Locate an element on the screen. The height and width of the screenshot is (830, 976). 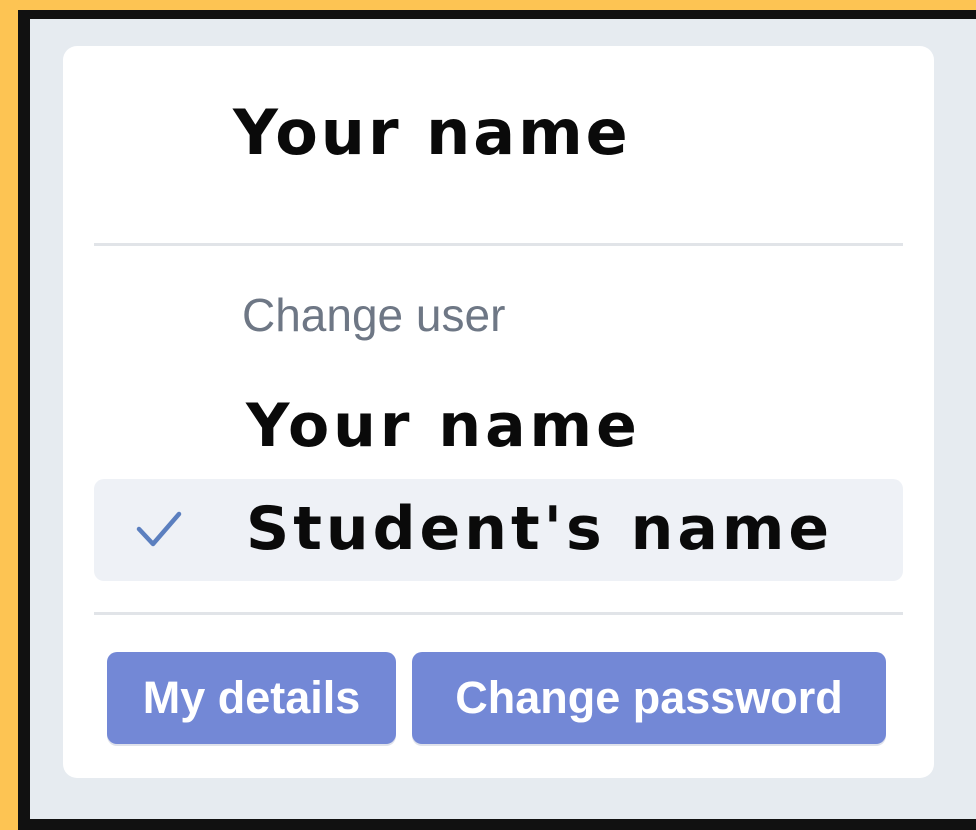
change-password-button: Change password is located at coordinates (649, 698).